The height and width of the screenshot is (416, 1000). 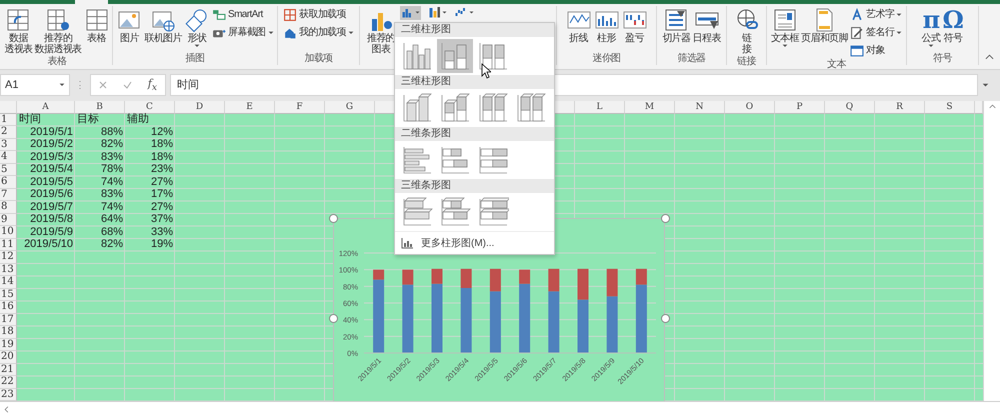 I want to click on ribbon-button: 对象, so click(x=876, y=50).